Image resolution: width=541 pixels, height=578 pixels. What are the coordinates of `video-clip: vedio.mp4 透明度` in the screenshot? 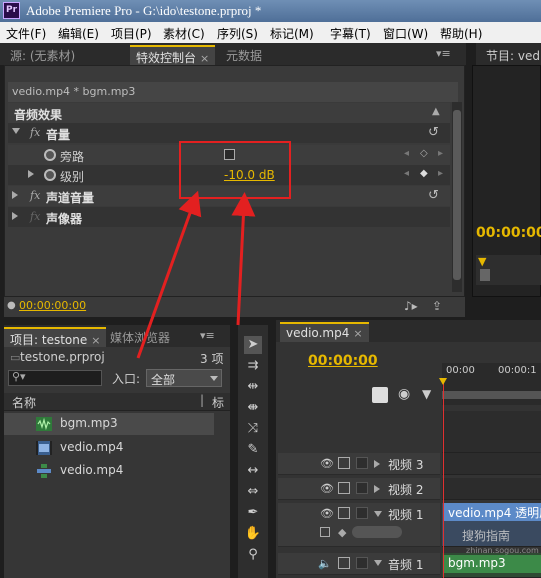 It's located at (492, 512).